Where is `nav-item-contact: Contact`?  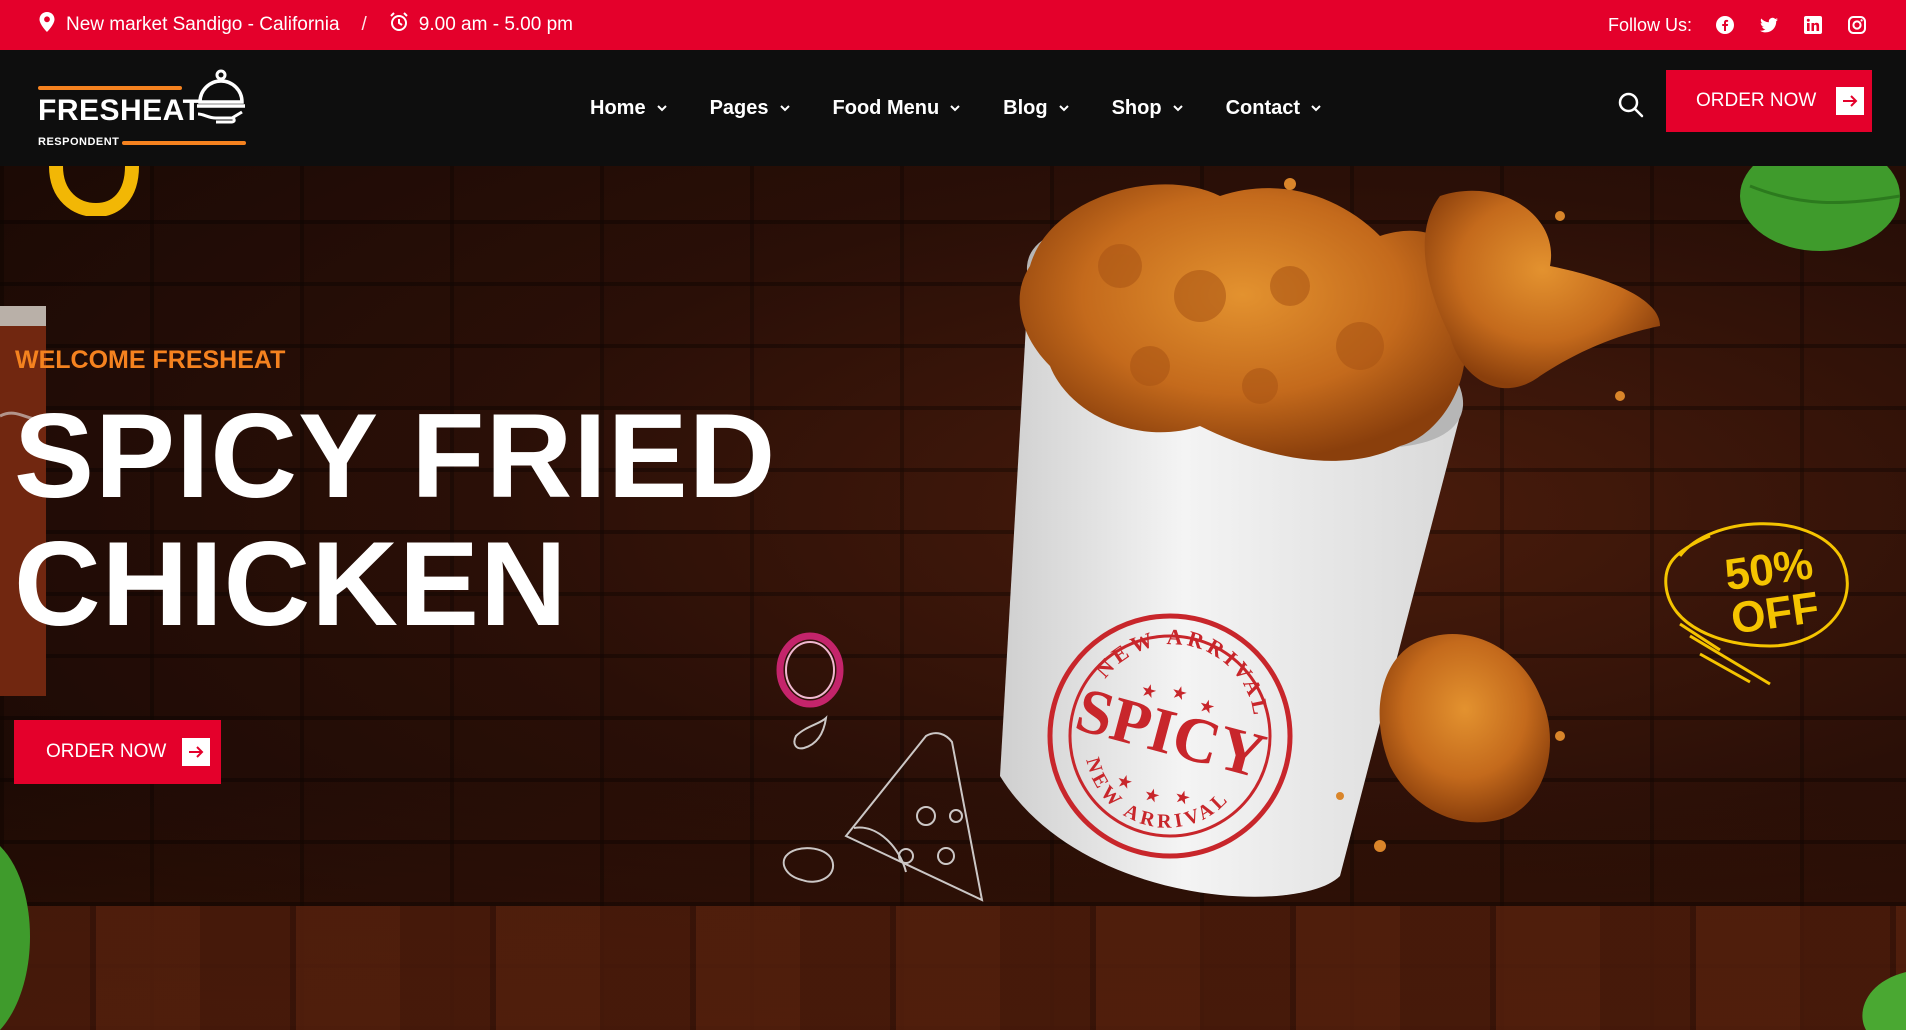 nav-item-contact: Contact is located at coordinates (1274, 108).